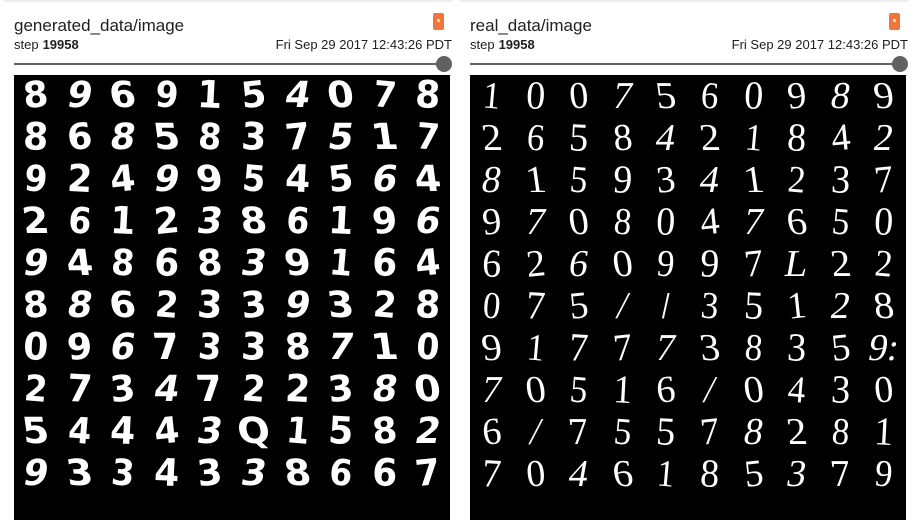 This screenshot has height=520, width=920. Describe the element at coordinates (253, 431) in the screenshot. I see `digit-cell: Q` at that location.